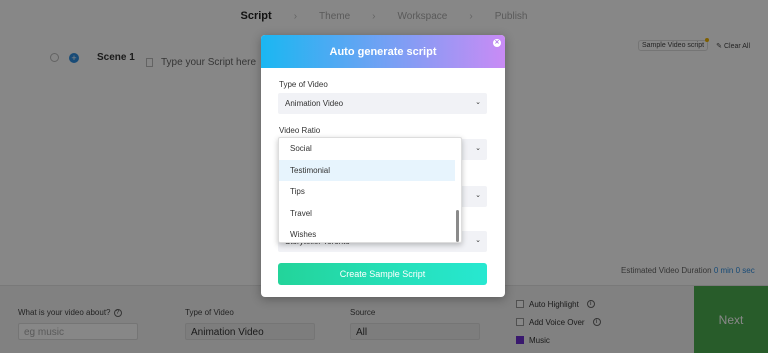 Image resolution: width=768 pixels, height=353 pixels. I want to click on dropdown-option: Tips, so click(370, 192).